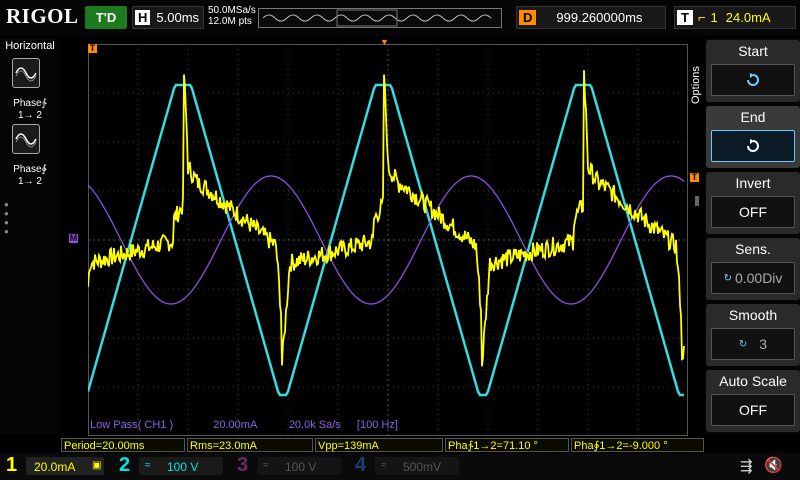  I want to click on ch3-scale: 100 V, so click(301, 467).